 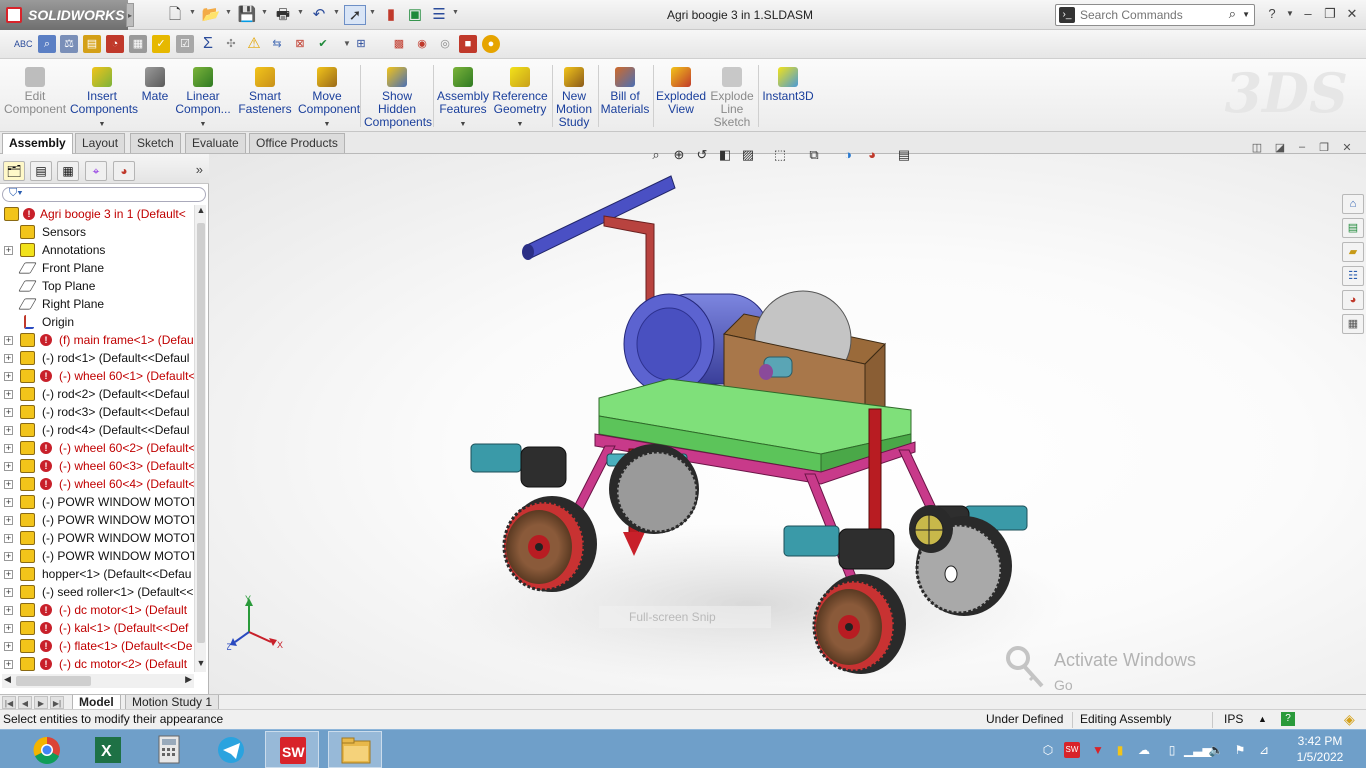 I want to click on open-folder-icon: 📂, so click(x=211, y=15).